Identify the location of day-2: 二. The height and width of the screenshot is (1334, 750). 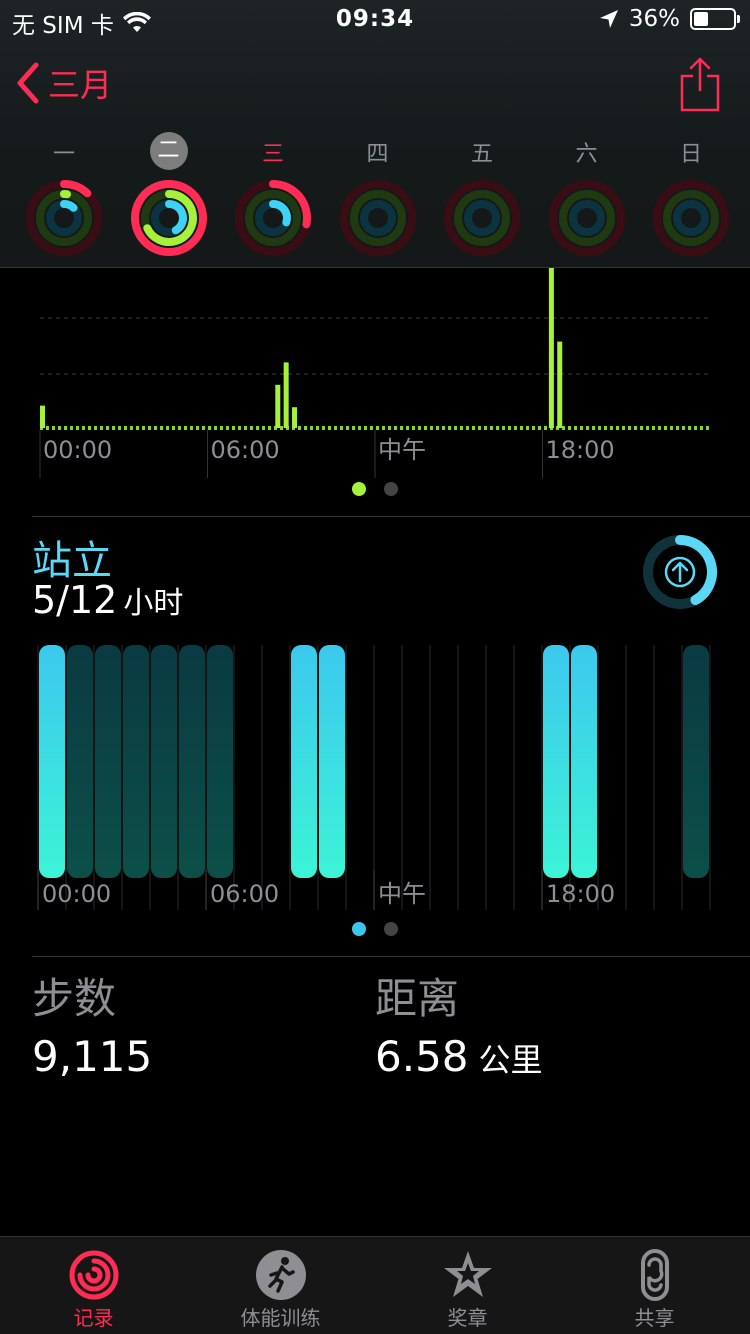
(169, 197).